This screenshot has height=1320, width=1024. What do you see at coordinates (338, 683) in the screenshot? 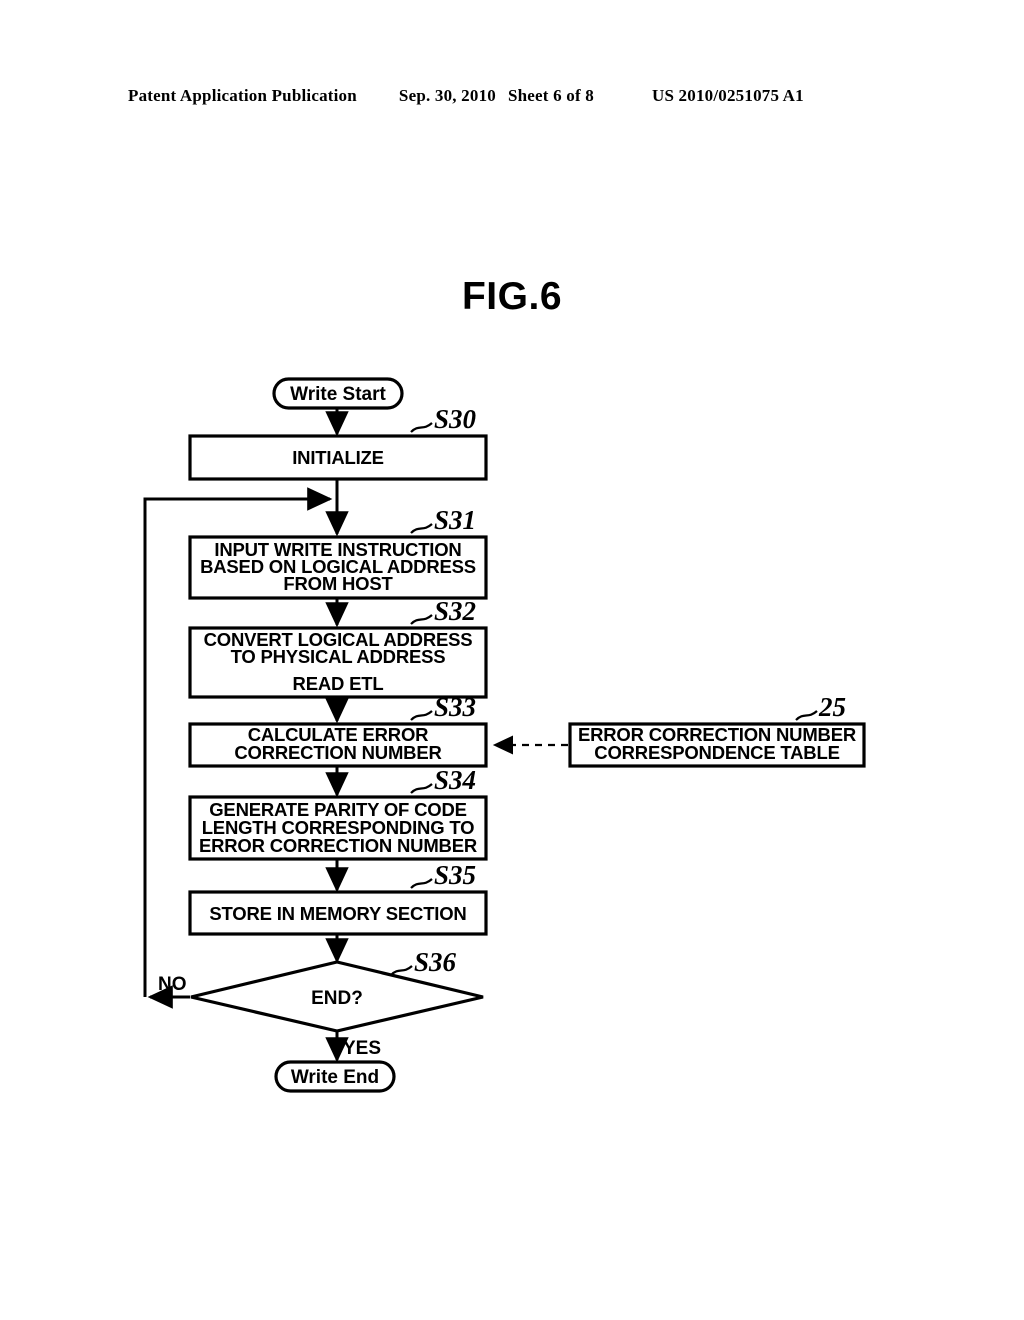
I see `process-box-s32-line-4: READ ETL` at bounding box center [338, 683].